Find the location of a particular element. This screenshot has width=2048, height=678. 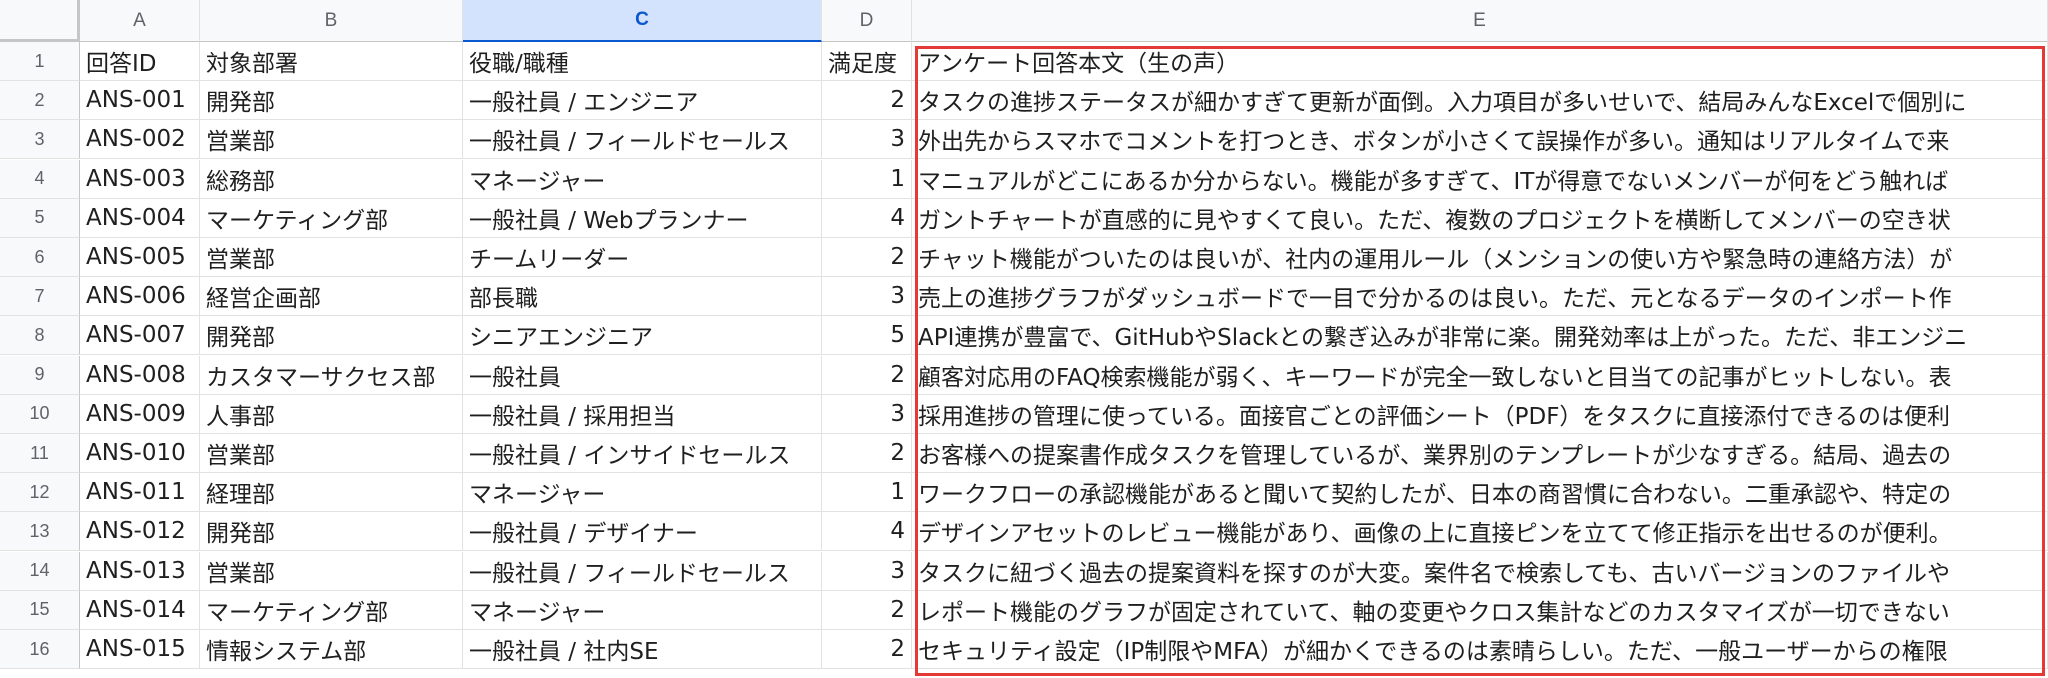

cell-response-id: ANS-014 is located at coordinates (140, 610).